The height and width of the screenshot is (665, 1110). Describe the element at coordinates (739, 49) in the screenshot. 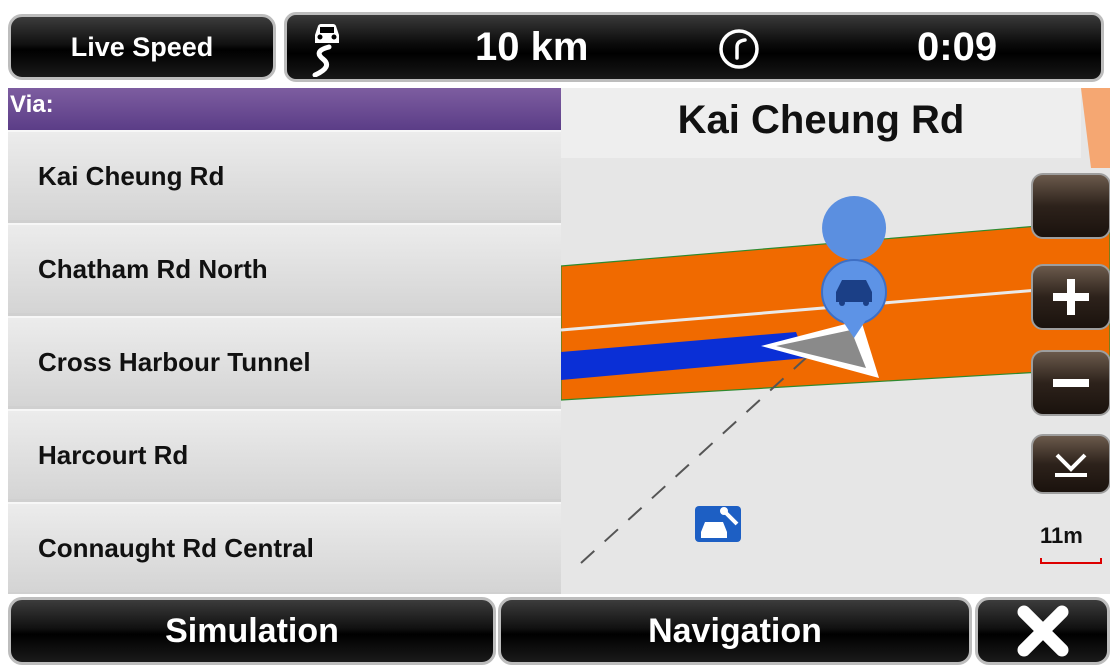

I see `clock-icon` at that location.